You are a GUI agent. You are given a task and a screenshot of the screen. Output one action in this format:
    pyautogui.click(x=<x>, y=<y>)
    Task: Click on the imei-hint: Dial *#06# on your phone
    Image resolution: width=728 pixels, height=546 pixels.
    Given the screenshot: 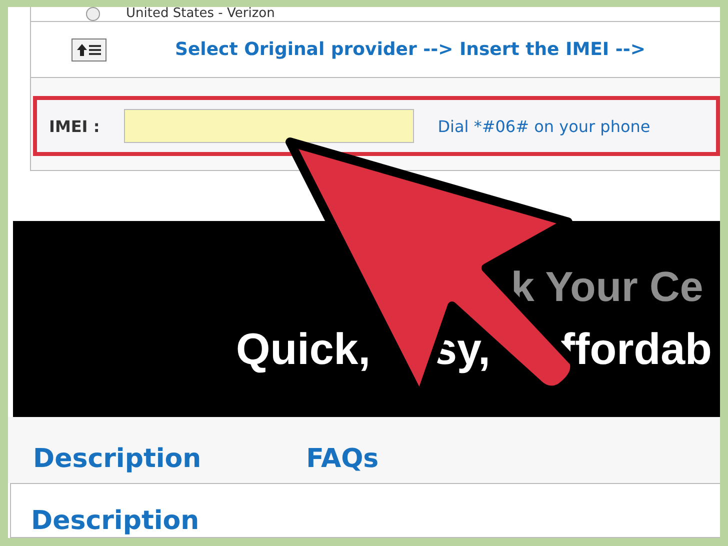 What is the action you would take?
    pyautogui.click(x=544, y=126)
    